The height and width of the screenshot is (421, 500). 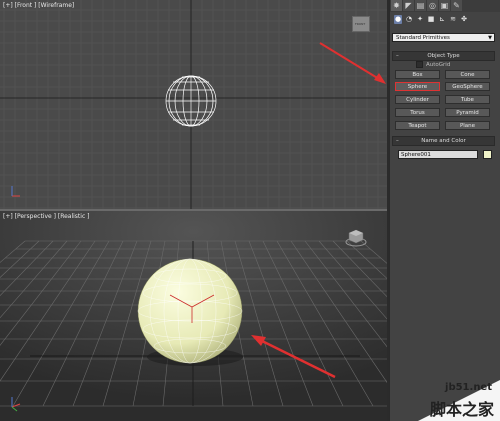 I want to click on chevron-down-icon: ▼, so click(x=490, y=38).